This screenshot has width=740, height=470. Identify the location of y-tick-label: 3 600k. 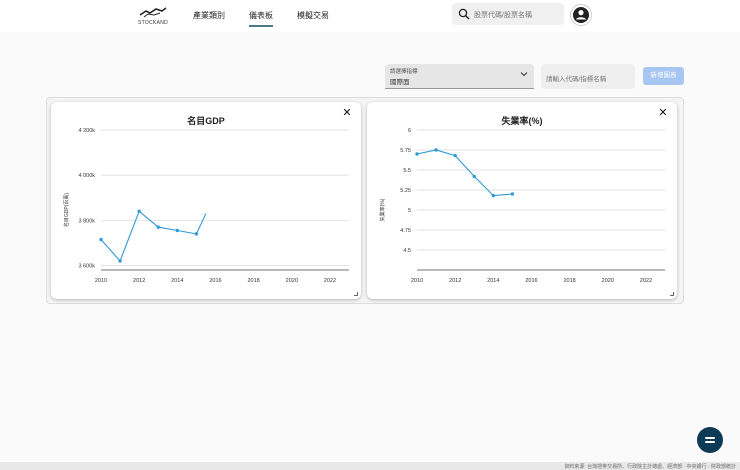
(86, 266).